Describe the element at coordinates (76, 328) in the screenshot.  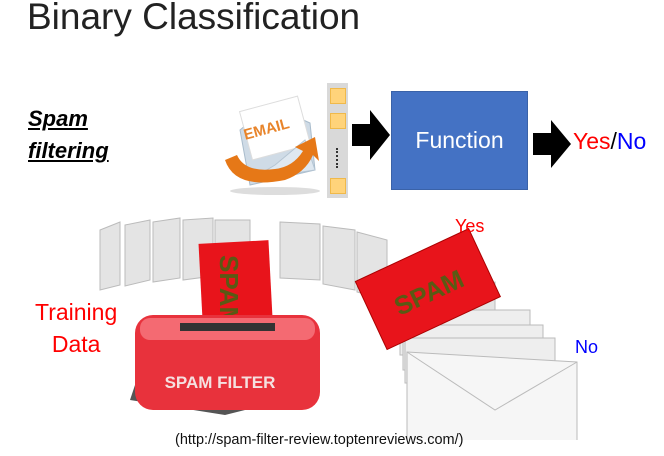
I see `training-data-label: Training Data` at that location.